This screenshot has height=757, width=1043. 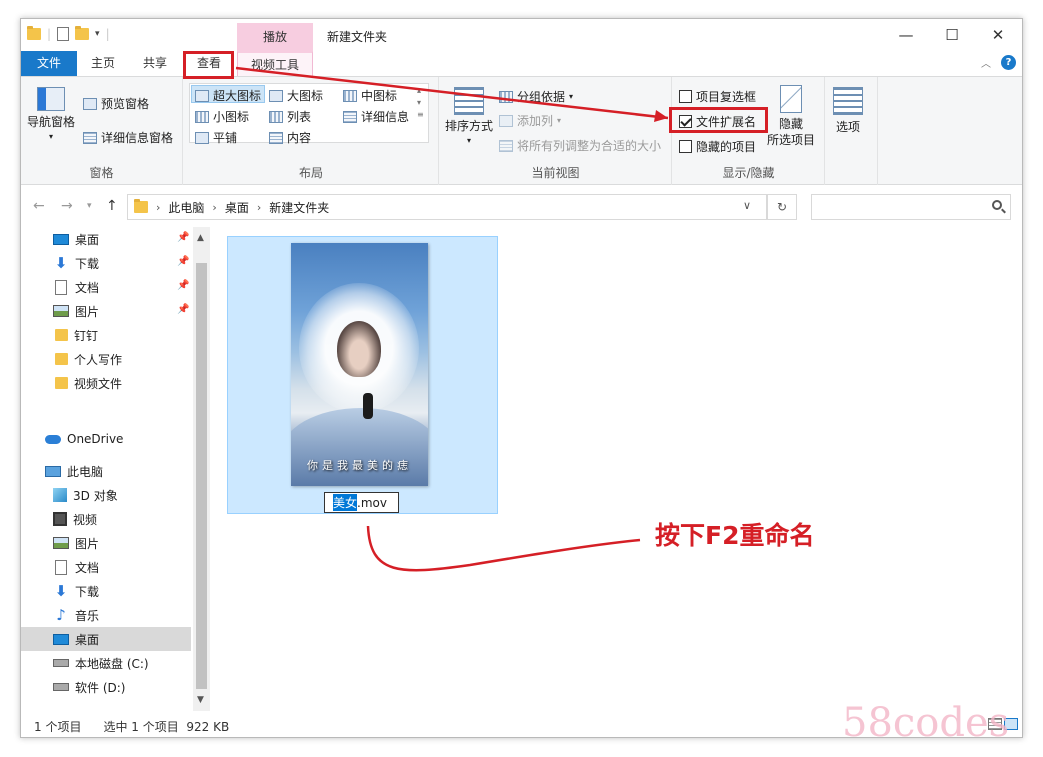 What do you see at coordinates (452, 93) in the screenshot?
I see `annotation-line` at bounding box center [452, 93].